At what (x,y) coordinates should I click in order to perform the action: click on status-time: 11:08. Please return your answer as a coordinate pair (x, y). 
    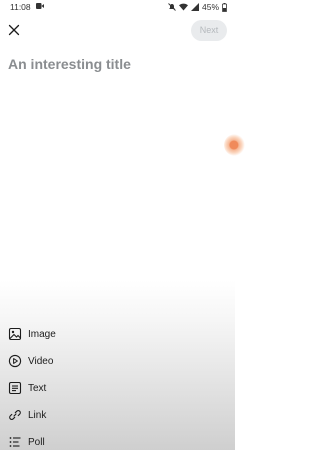
    Looking at the image, I should click on (20, 7).